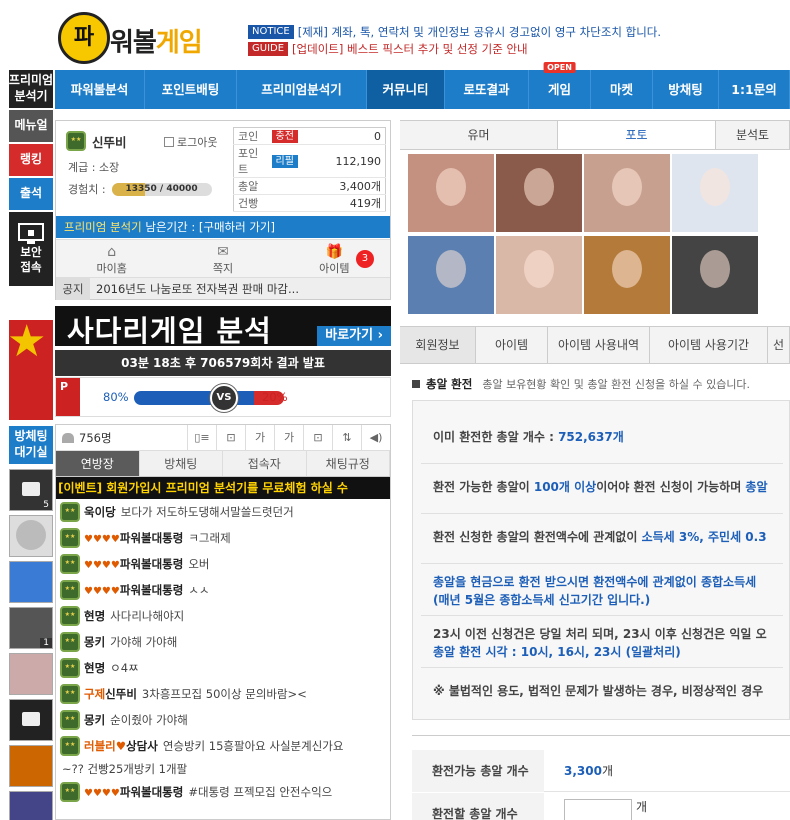 This screenshot has height=820, width=790. I want to click on home-icon: ⌂, so click(112, 252).